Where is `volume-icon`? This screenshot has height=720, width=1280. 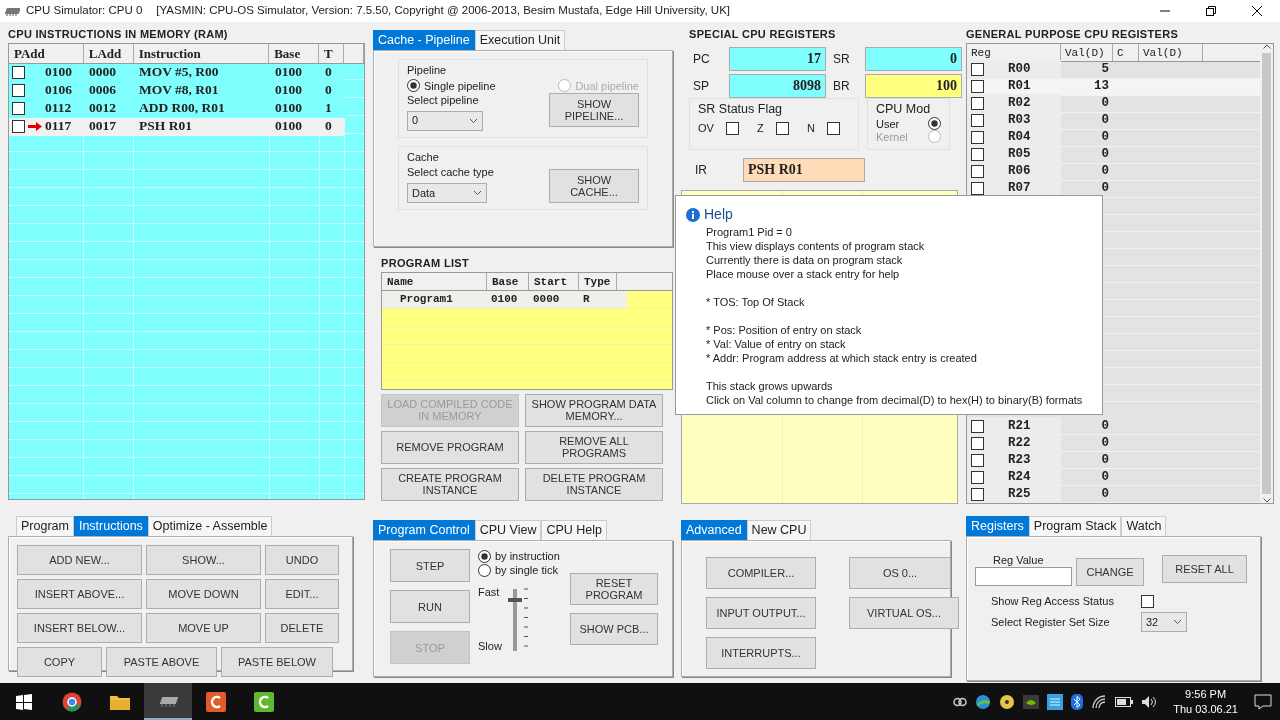
volume-icon is located at coordinates (1149, 701).